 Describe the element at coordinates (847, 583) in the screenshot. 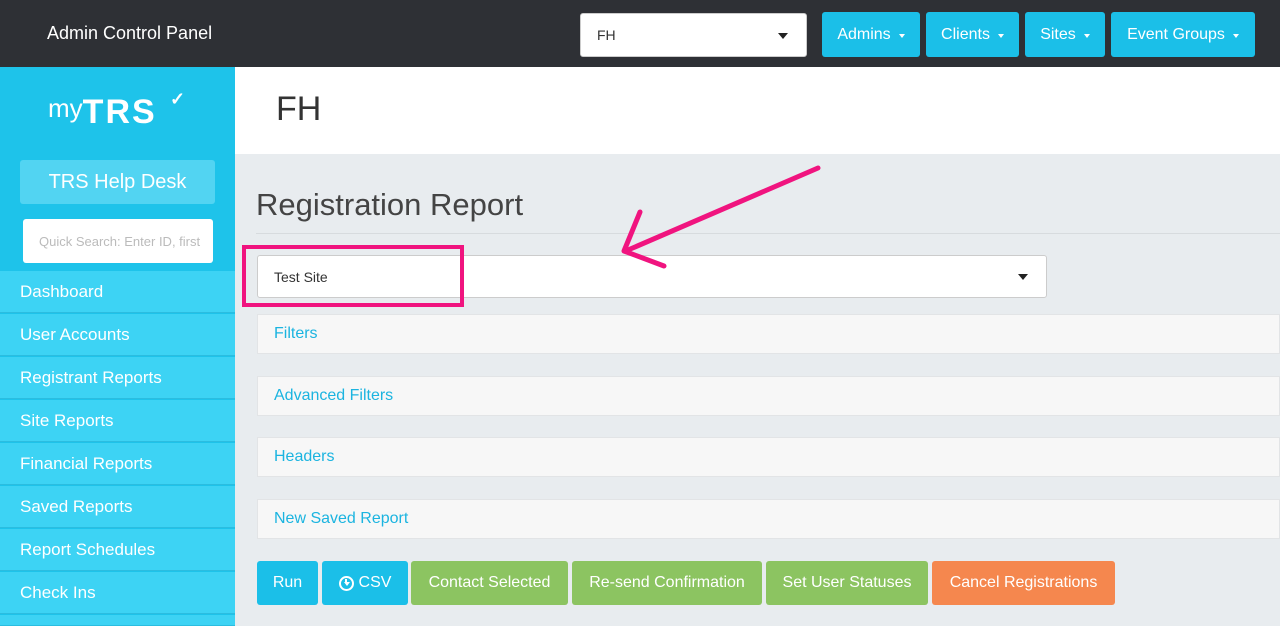

I see `set-user-statuses-button: Set User Statuses` at that location.